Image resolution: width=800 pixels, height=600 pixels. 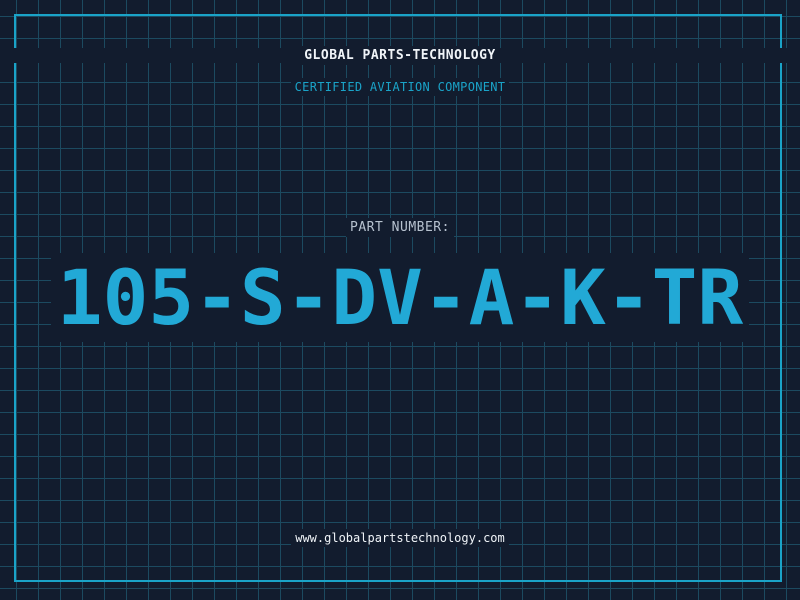 I want to click on company-name: GLOBAL PARTS-TECHNOLOGY, so click(x=400, y=55).